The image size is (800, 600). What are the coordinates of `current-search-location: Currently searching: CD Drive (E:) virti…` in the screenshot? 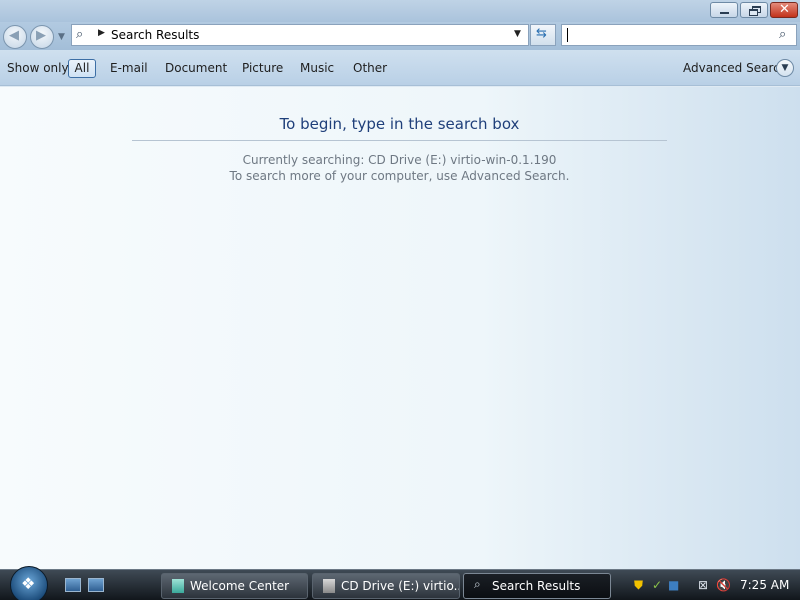 It's located at (399, 160).